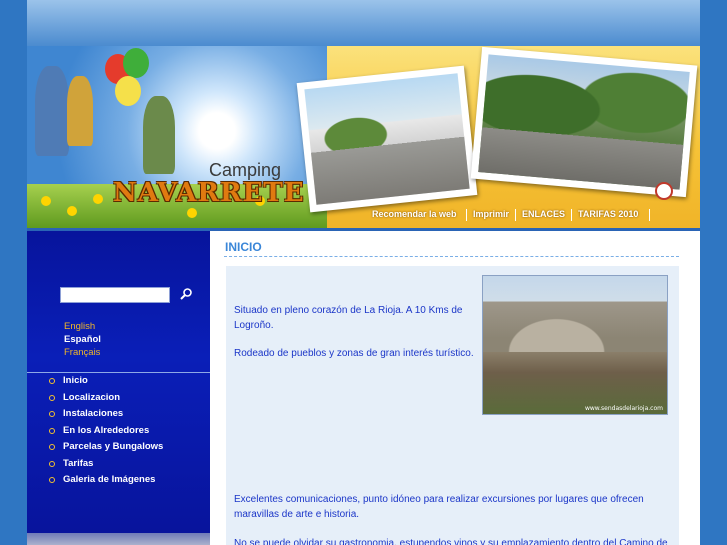 This screenshot has height=545, width=727. What do you see at coordinates (92, 397) in the screenshot?
I see `sidebar-item-label: Localizacion` at bounding box center [92, 397].